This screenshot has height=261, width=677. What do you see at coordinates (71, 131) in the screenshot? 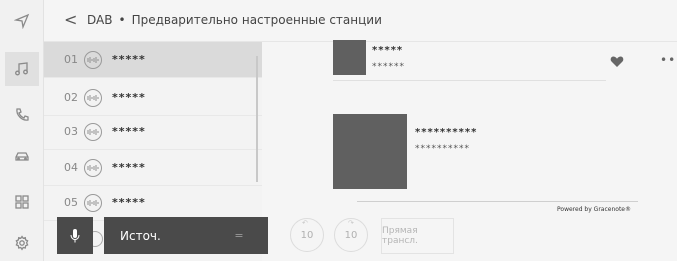
I see `preset-number: 03` at bounding box center [71, 131].